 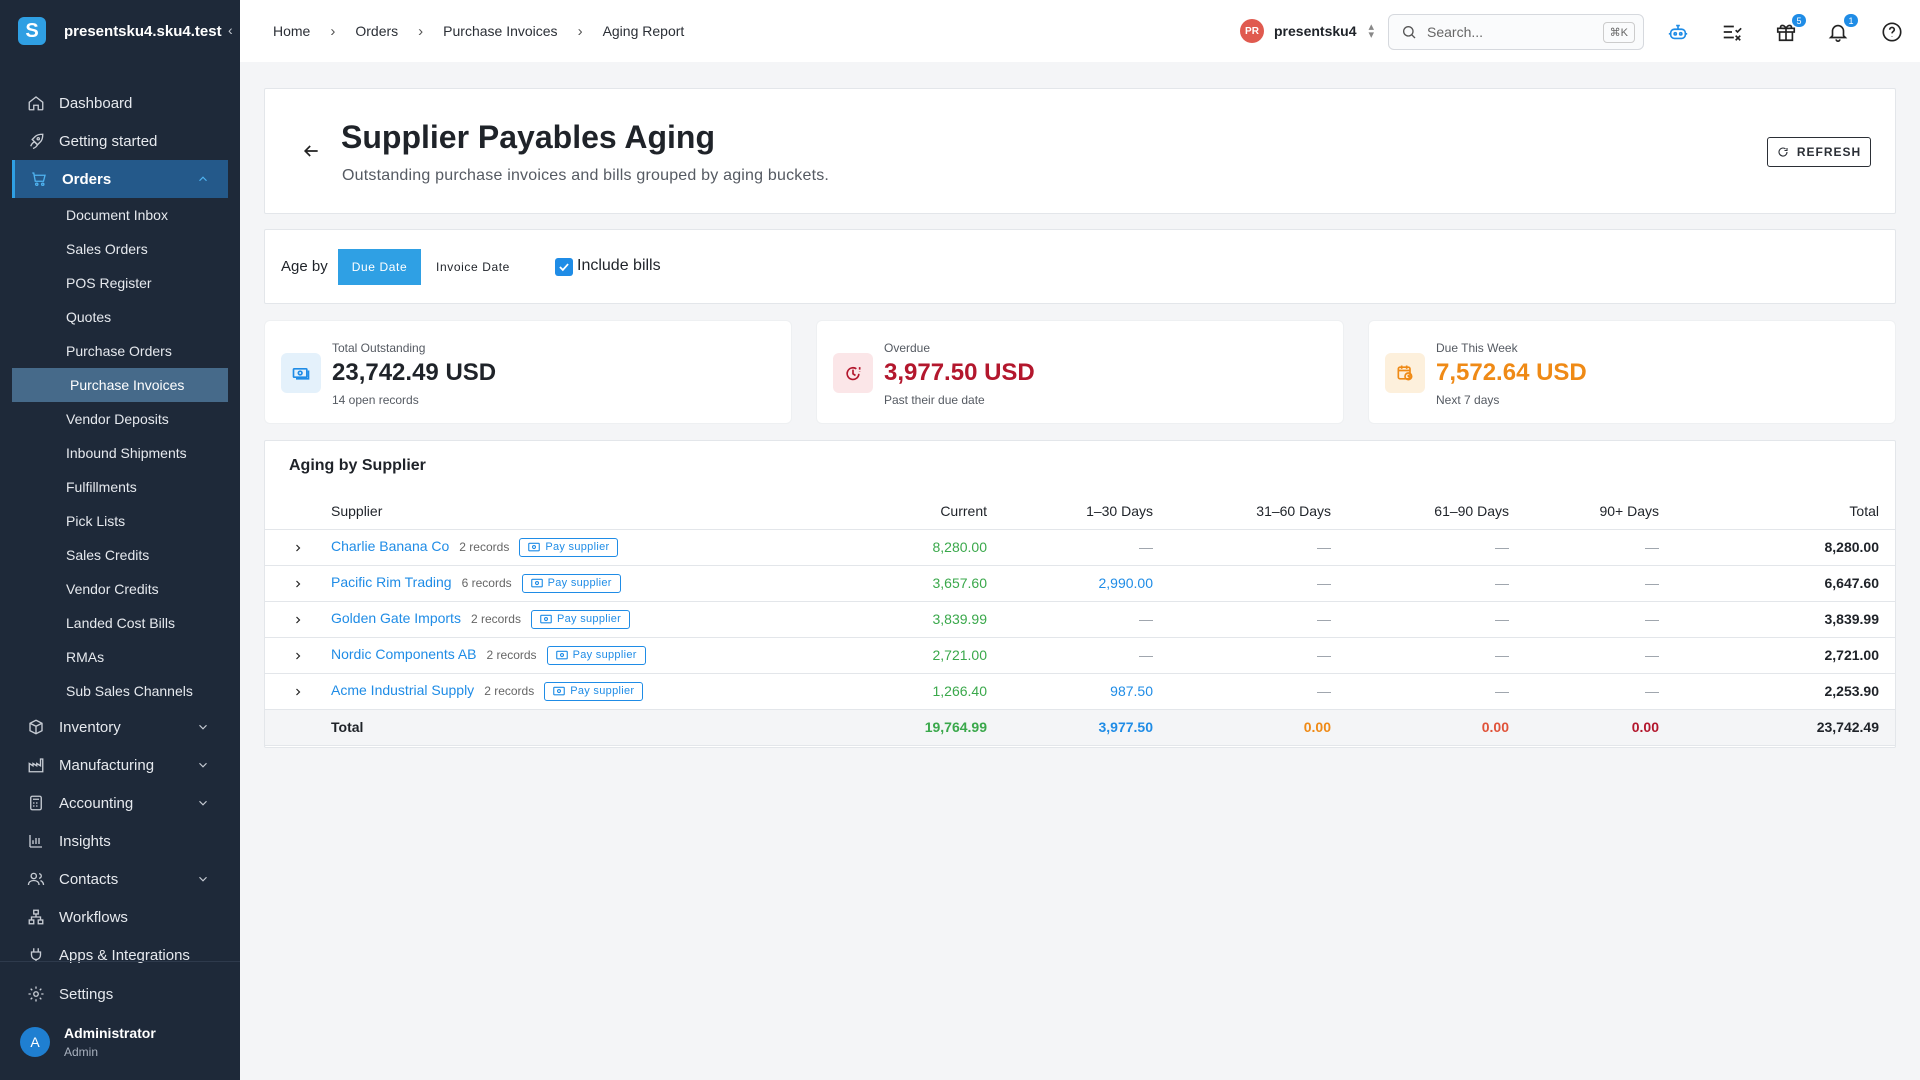 I want to click on supplier-link: Nordic Components AB, so click(x=404, y=654).